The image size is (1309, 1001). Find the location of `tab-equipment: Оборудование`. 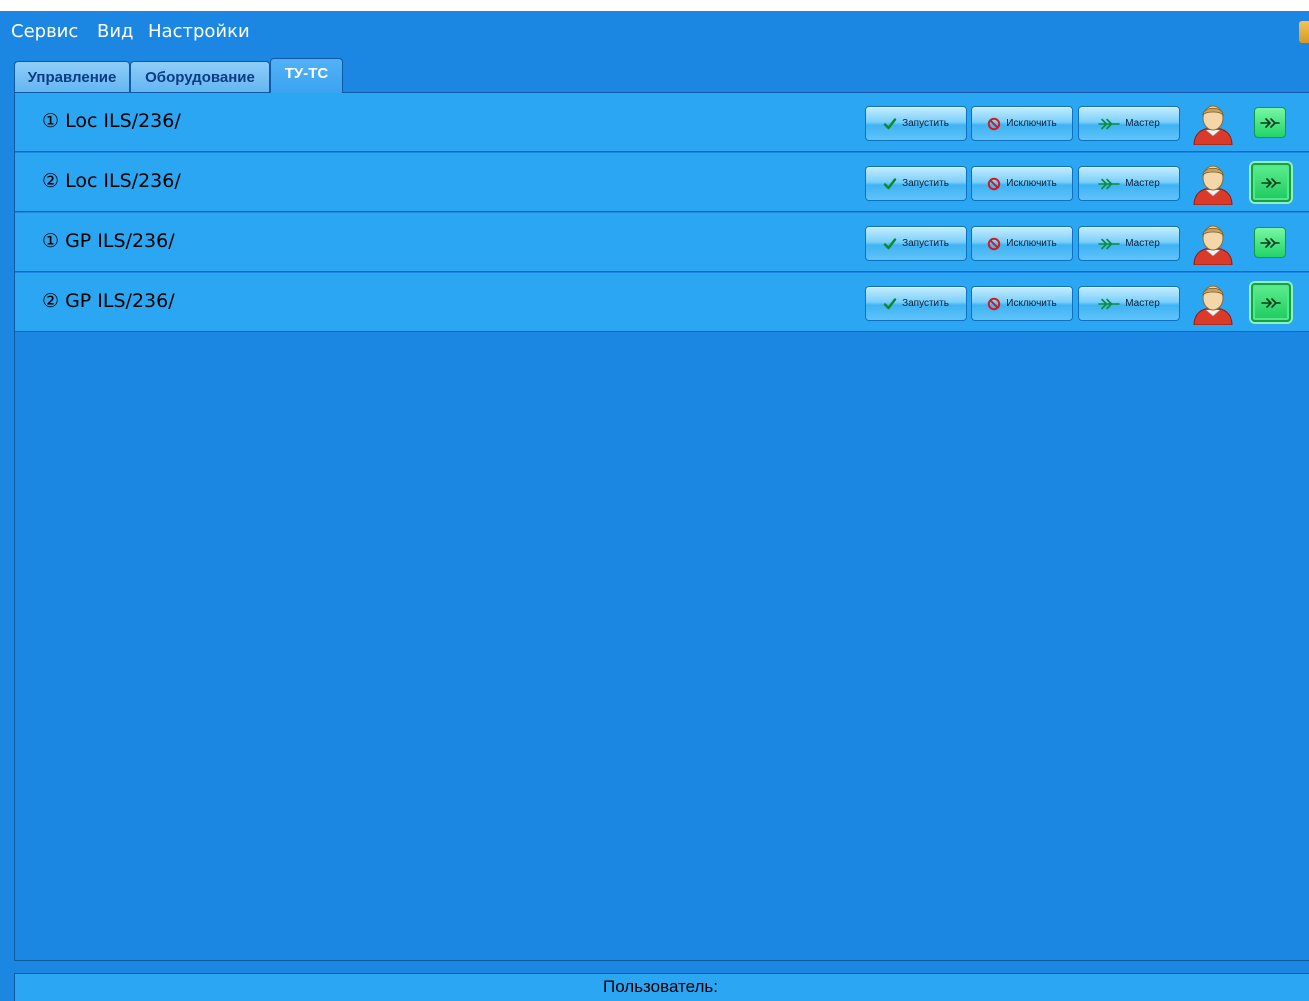

tab-equipment: Оборудование is located at coordinates (200, 76).